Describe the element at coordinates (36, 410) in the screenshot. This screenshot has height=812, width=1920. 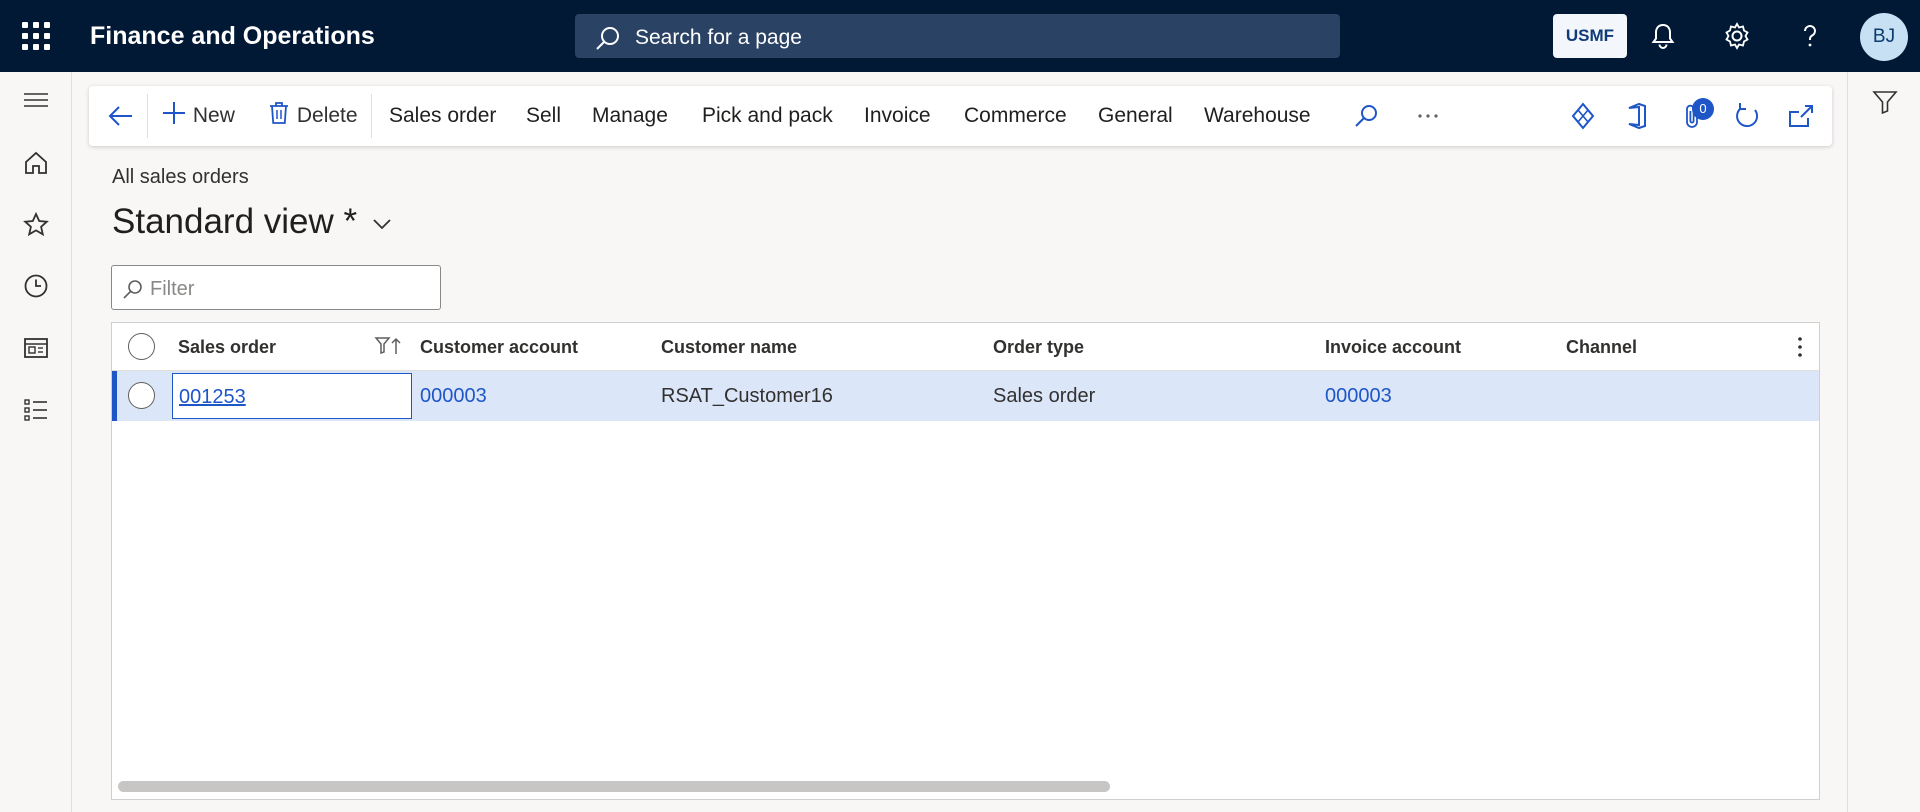
I see `modules-list-icon` at that location.